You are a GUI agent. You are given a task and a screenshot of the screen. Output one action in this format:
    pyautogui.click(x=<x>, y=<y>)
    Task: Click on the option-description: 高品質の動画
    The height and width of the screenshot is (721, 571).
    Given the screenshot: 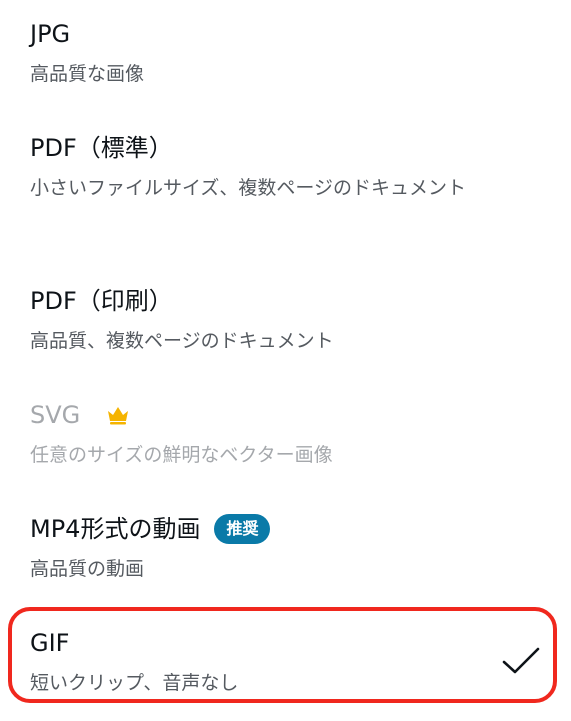 What is the action you would take?
    pyautogui.click(x=87, y=569)
    